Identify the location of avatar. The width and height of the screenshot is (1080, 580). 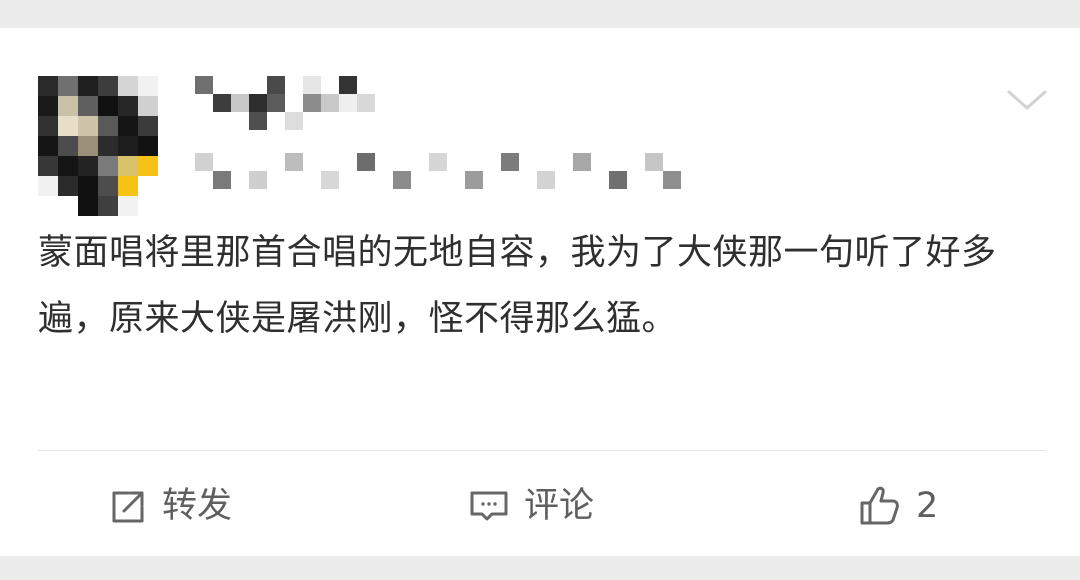
(98, 148).